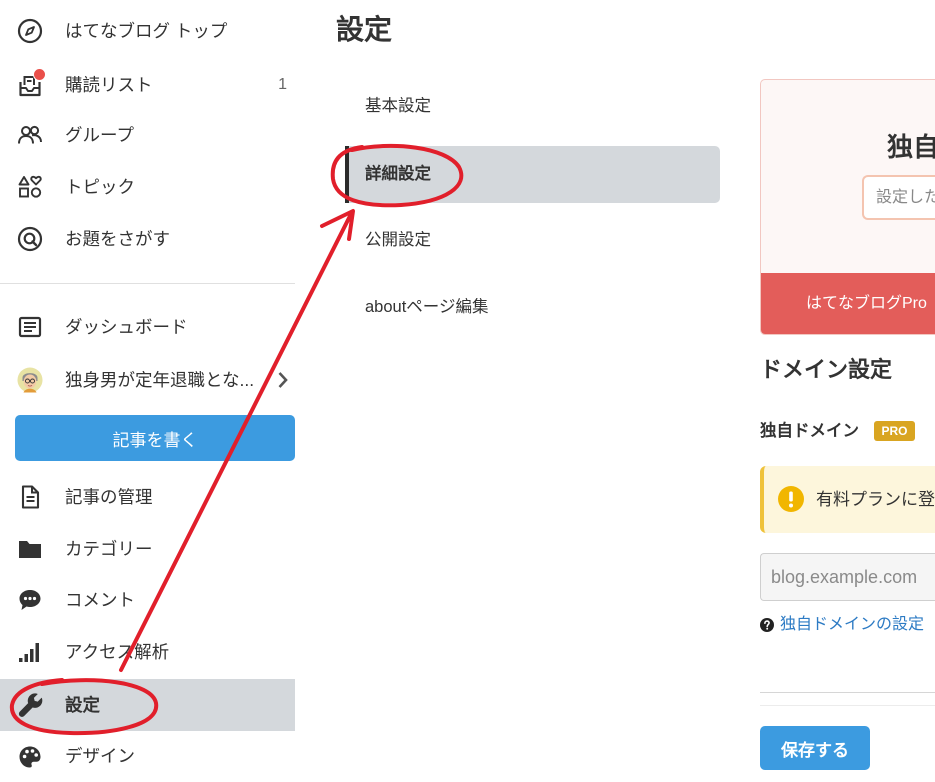 The height and width of the screenshot is (782, 935). Describe the element at coordinates (109, 497) in the screenshot. I see `sidebar-item-label: 記事の管理` at that location.